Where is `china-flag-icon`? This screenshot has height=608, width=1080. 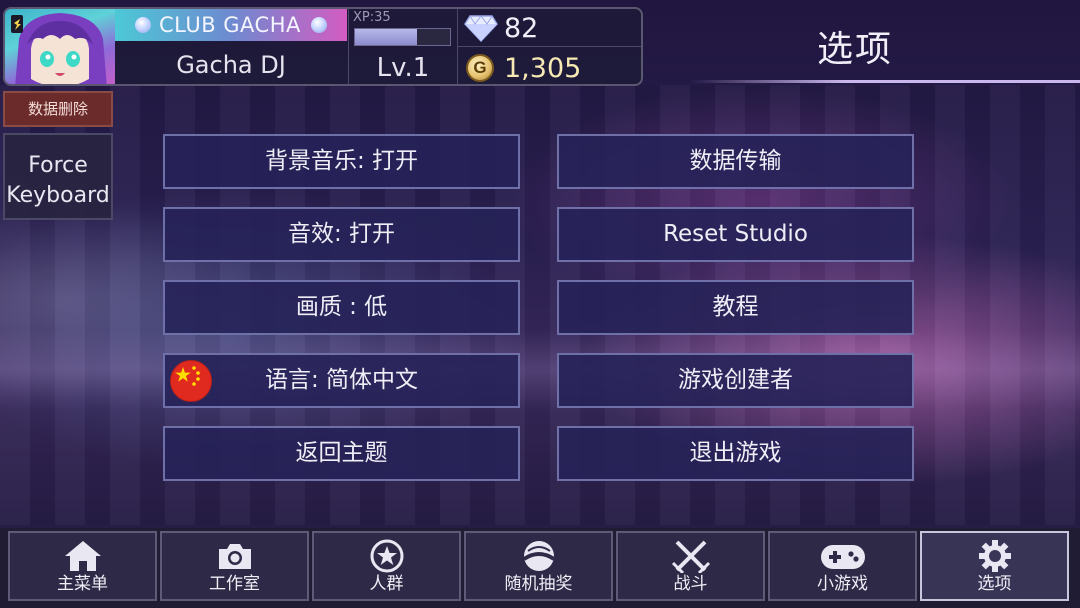
china-flag-icon is located at coordinates (191, 381).